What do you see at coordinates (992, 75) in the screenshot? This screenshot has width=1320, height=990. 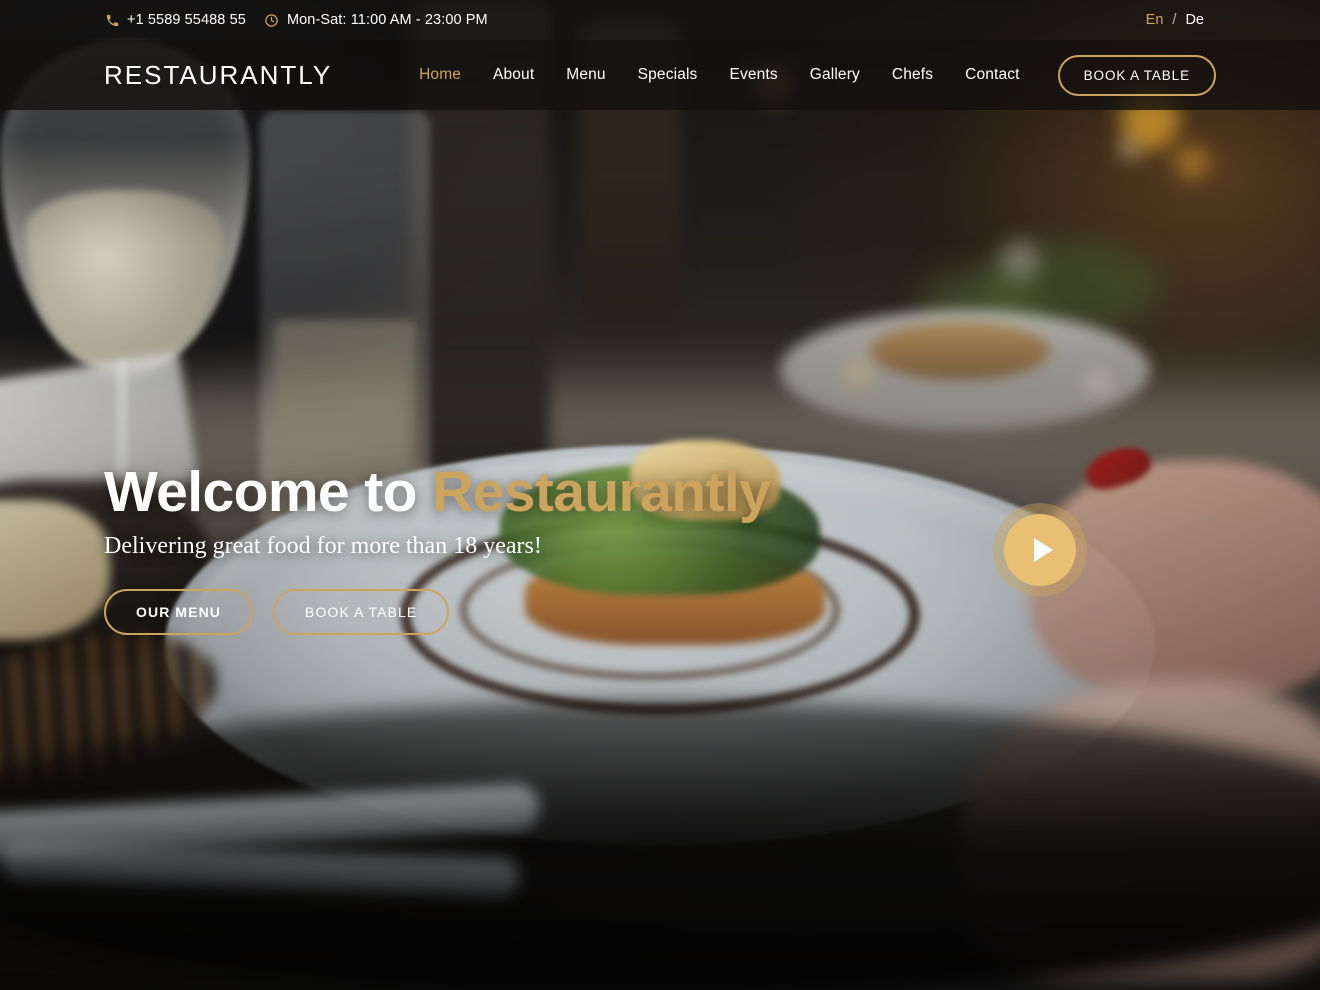 I see `nav-item-contact: Contact` at bounding box center [992, 75].